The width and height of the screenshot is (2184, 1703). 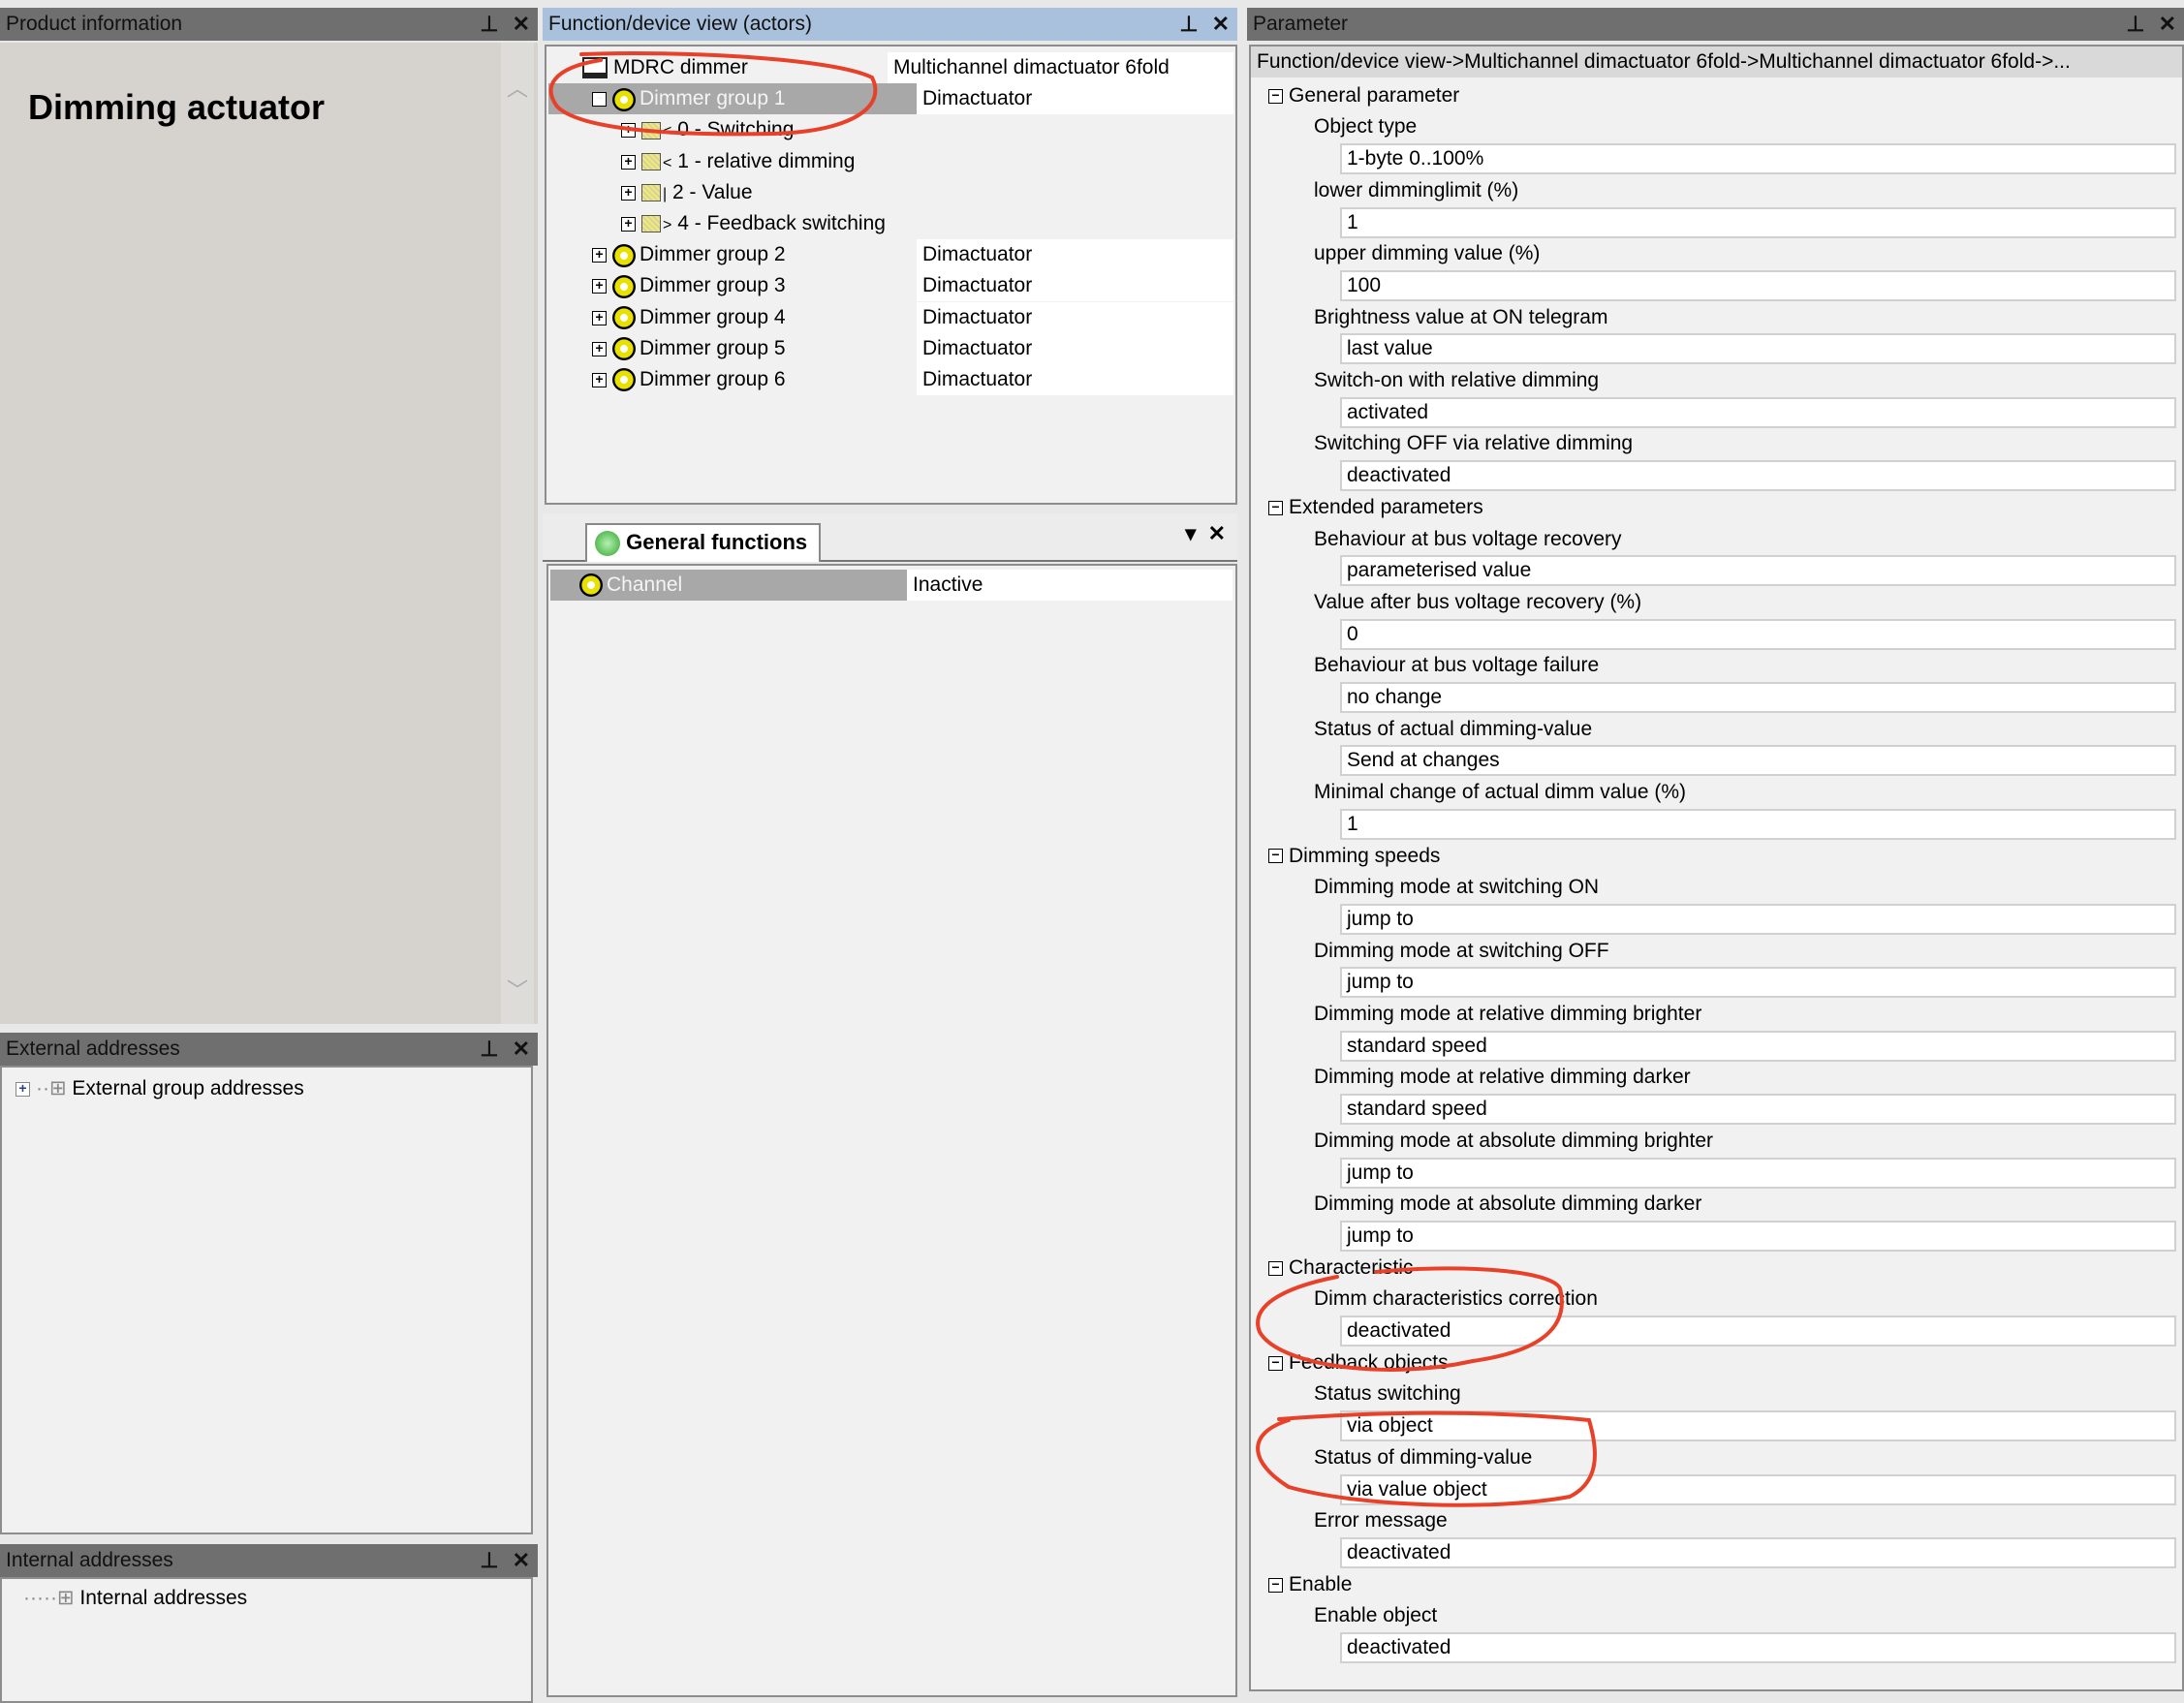 What do you see at coordinates (713, 94) in the screenshot?
I see `annotation-circle-device` at bounding box center [713, 94].